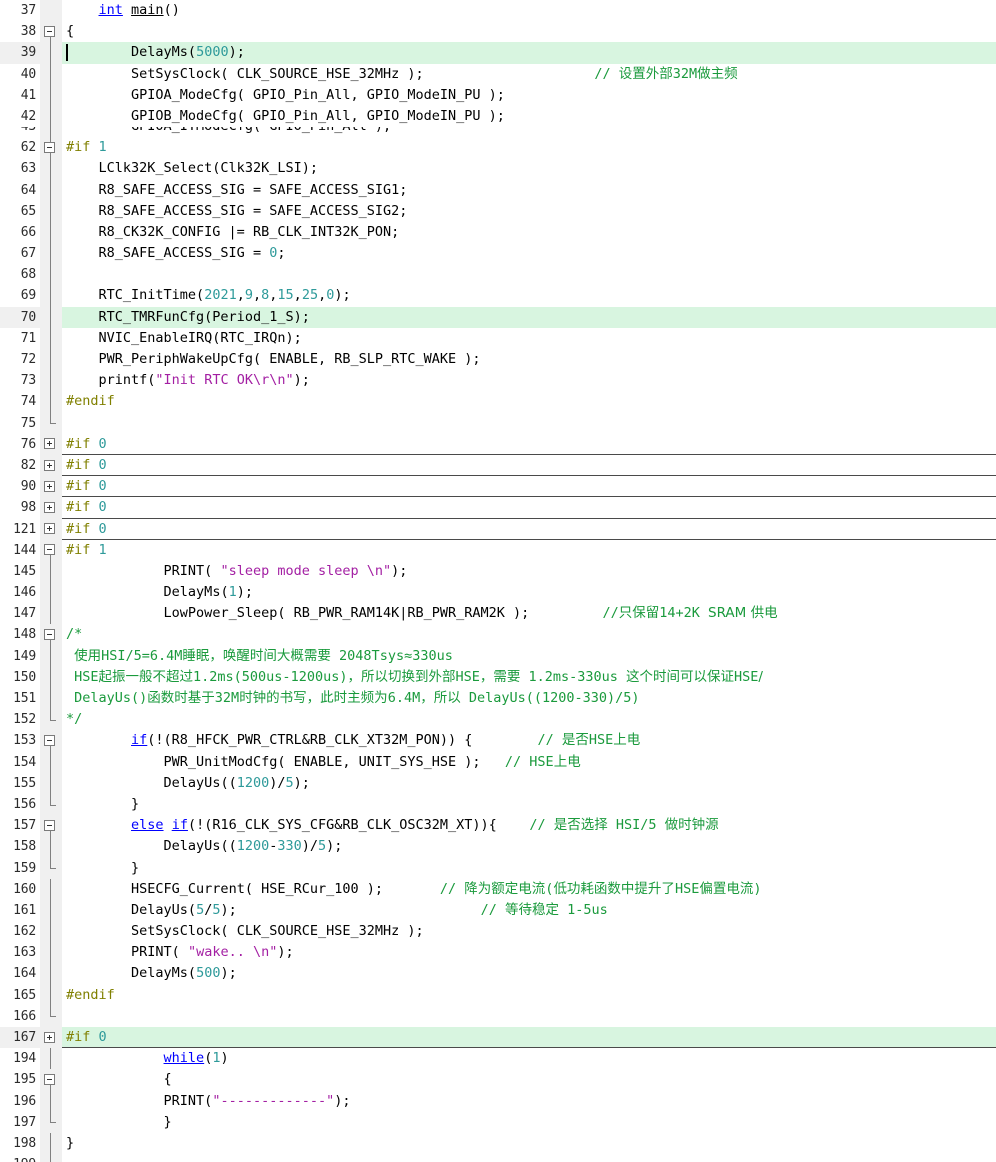  Describe the element at coordinates (529, 190) in the screenshot. I see `code-text: R8_SAFE_ACCESS_SIG = SAFE_ACCESS_SIG1;` at that location.